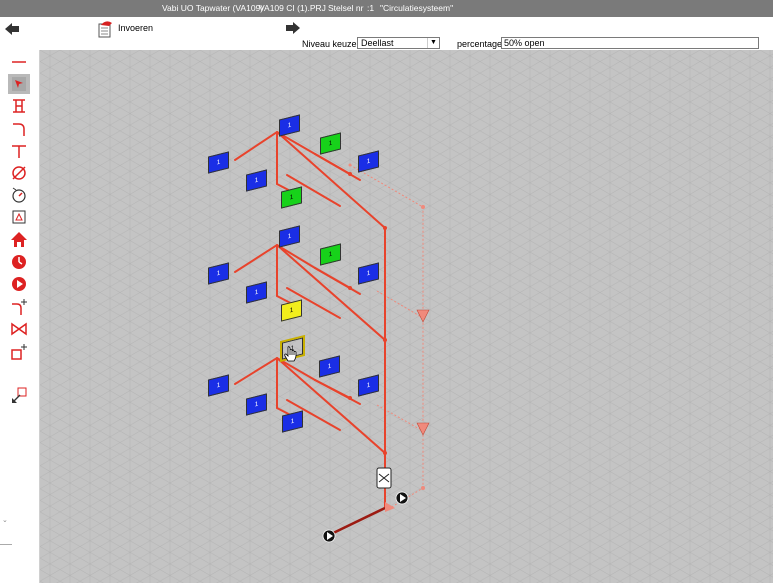 This screenshot has width=773, height=583. I want to click on stelsel-name: "Circulatiesysteem", so click(417, 8).